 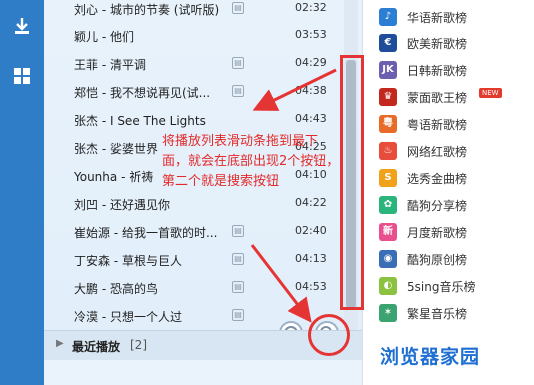 What do you see at coordinates (329, 335) in the screenshot?
I see `search-button-highlight` at bounding box center [329, 335].